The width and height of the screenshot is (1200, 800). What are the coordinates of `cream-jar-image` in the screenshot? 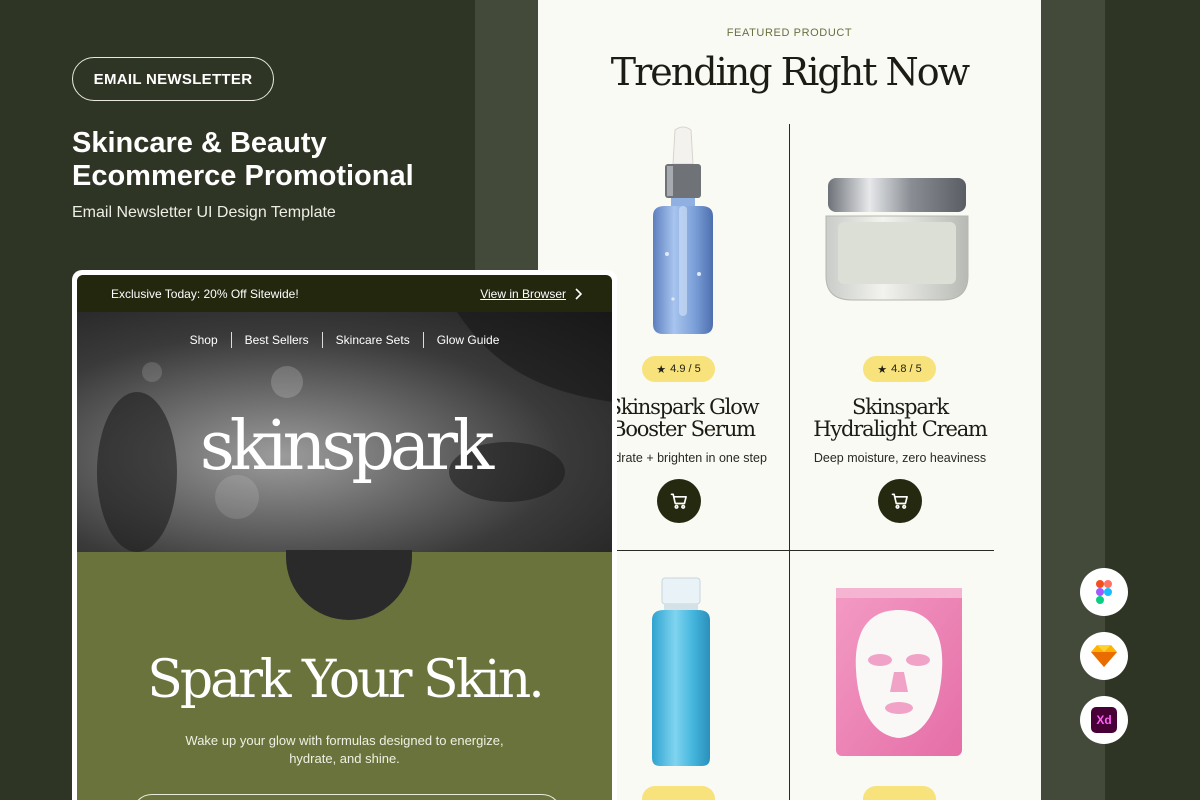 It's located at (897, 239).